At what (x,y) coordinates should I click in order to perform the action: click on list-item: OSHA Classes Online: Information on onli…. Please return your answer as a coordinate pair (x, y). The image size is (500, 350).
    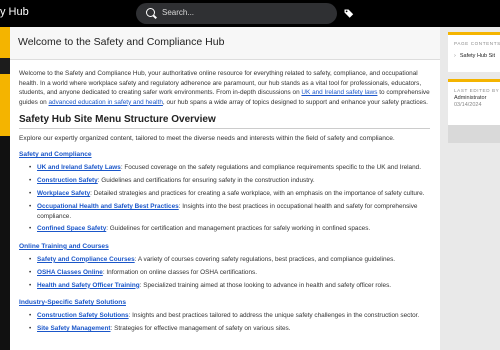
    Looking at the image, I should click on (229, 273).